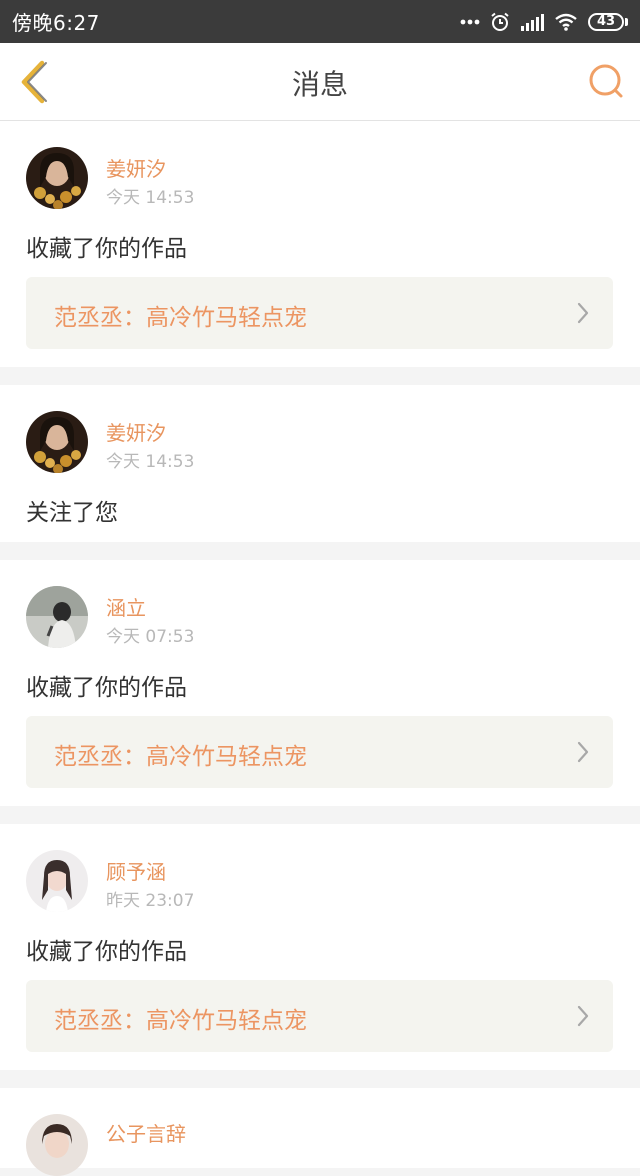 The width and height of the screenshot is (640, 1176). I want to click on nav-bar: 消息, so click(320, 82).